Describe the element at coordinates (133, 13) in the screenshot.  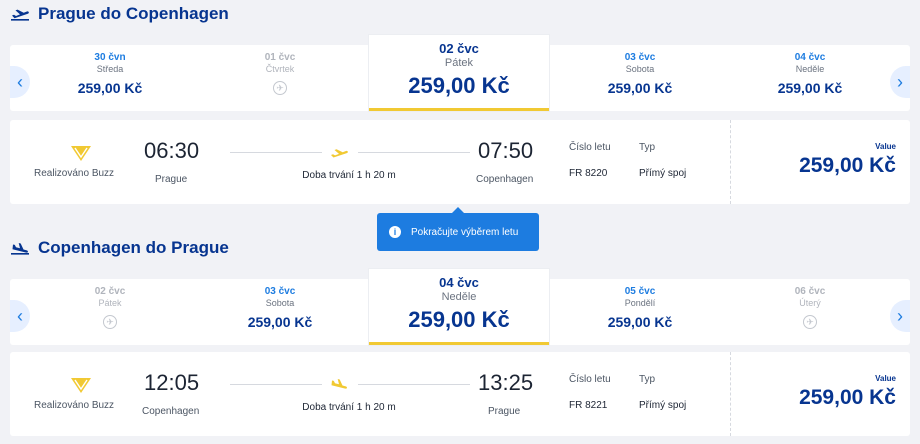
I see `outbound-title: Prague do Copenhagen` at that location.